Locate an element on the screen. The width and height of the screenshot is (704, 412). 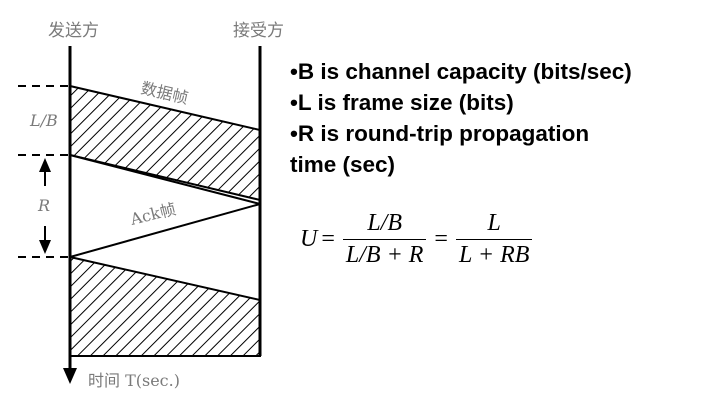
utilization-formula: U = L/B L/B + R = L L + RB is located at coordinates (418, 239).